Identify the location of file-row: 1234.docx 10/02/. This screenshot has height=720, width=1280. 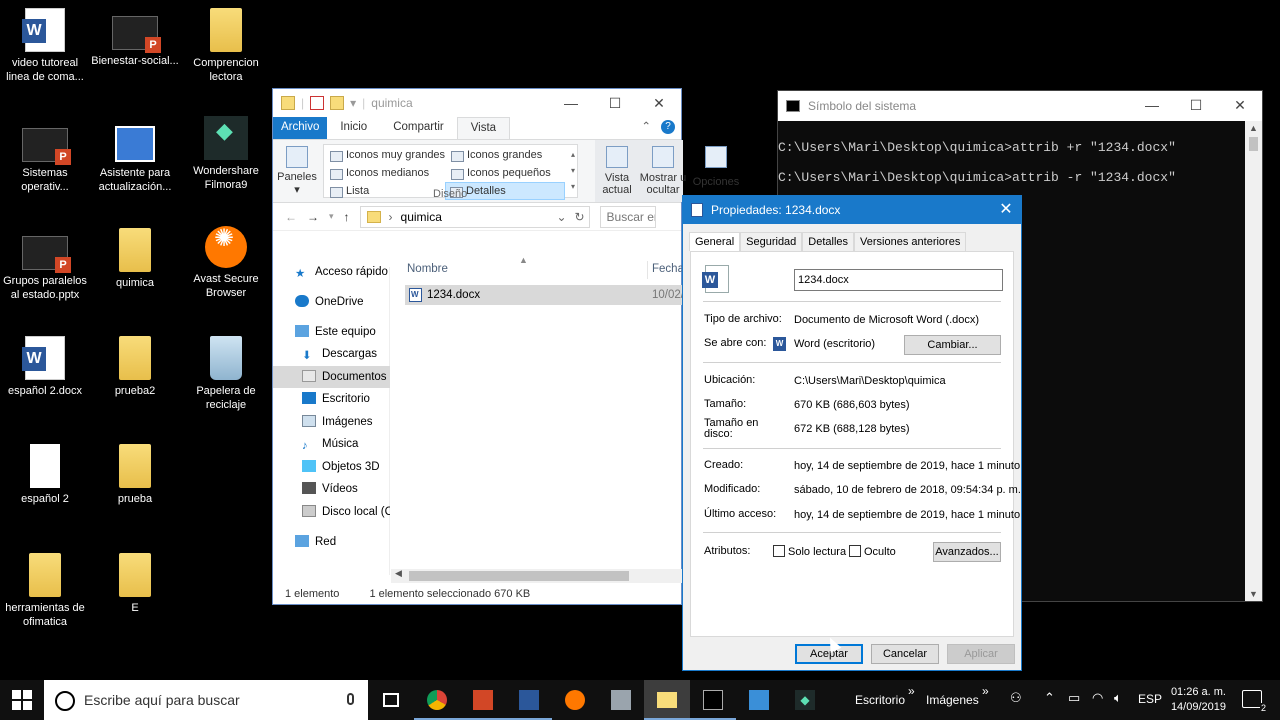
(544, 295).